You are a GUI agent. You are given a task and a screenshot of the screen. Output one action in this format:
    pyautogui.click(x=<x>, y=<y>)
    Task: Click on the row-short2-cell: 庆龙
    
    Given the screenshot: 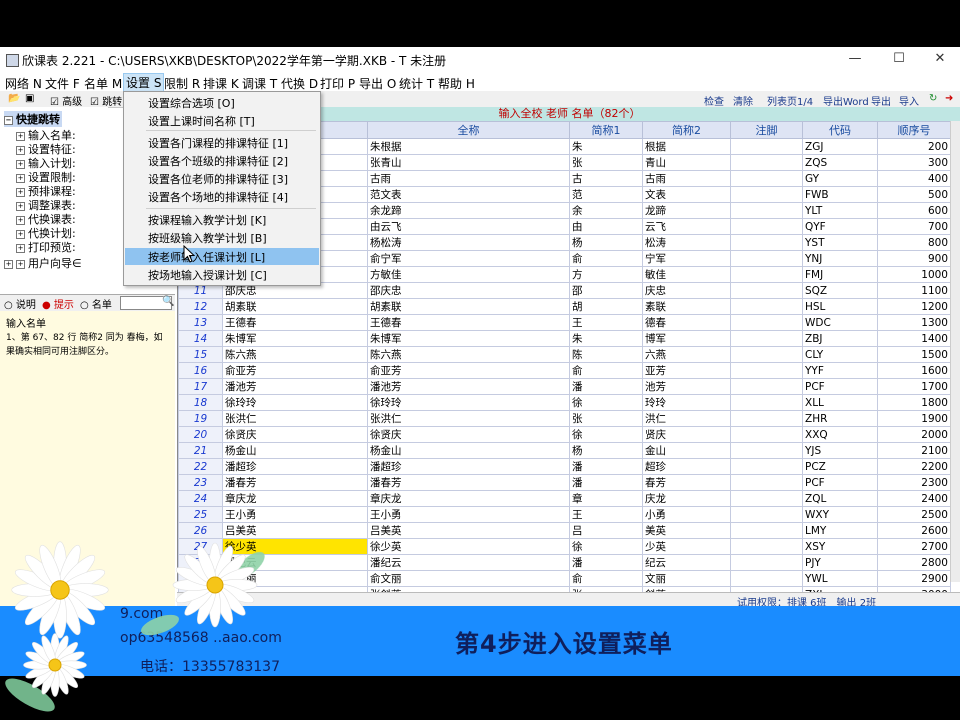 What is the action you would take?
    pyautogui.click(x=686, y=498)
    